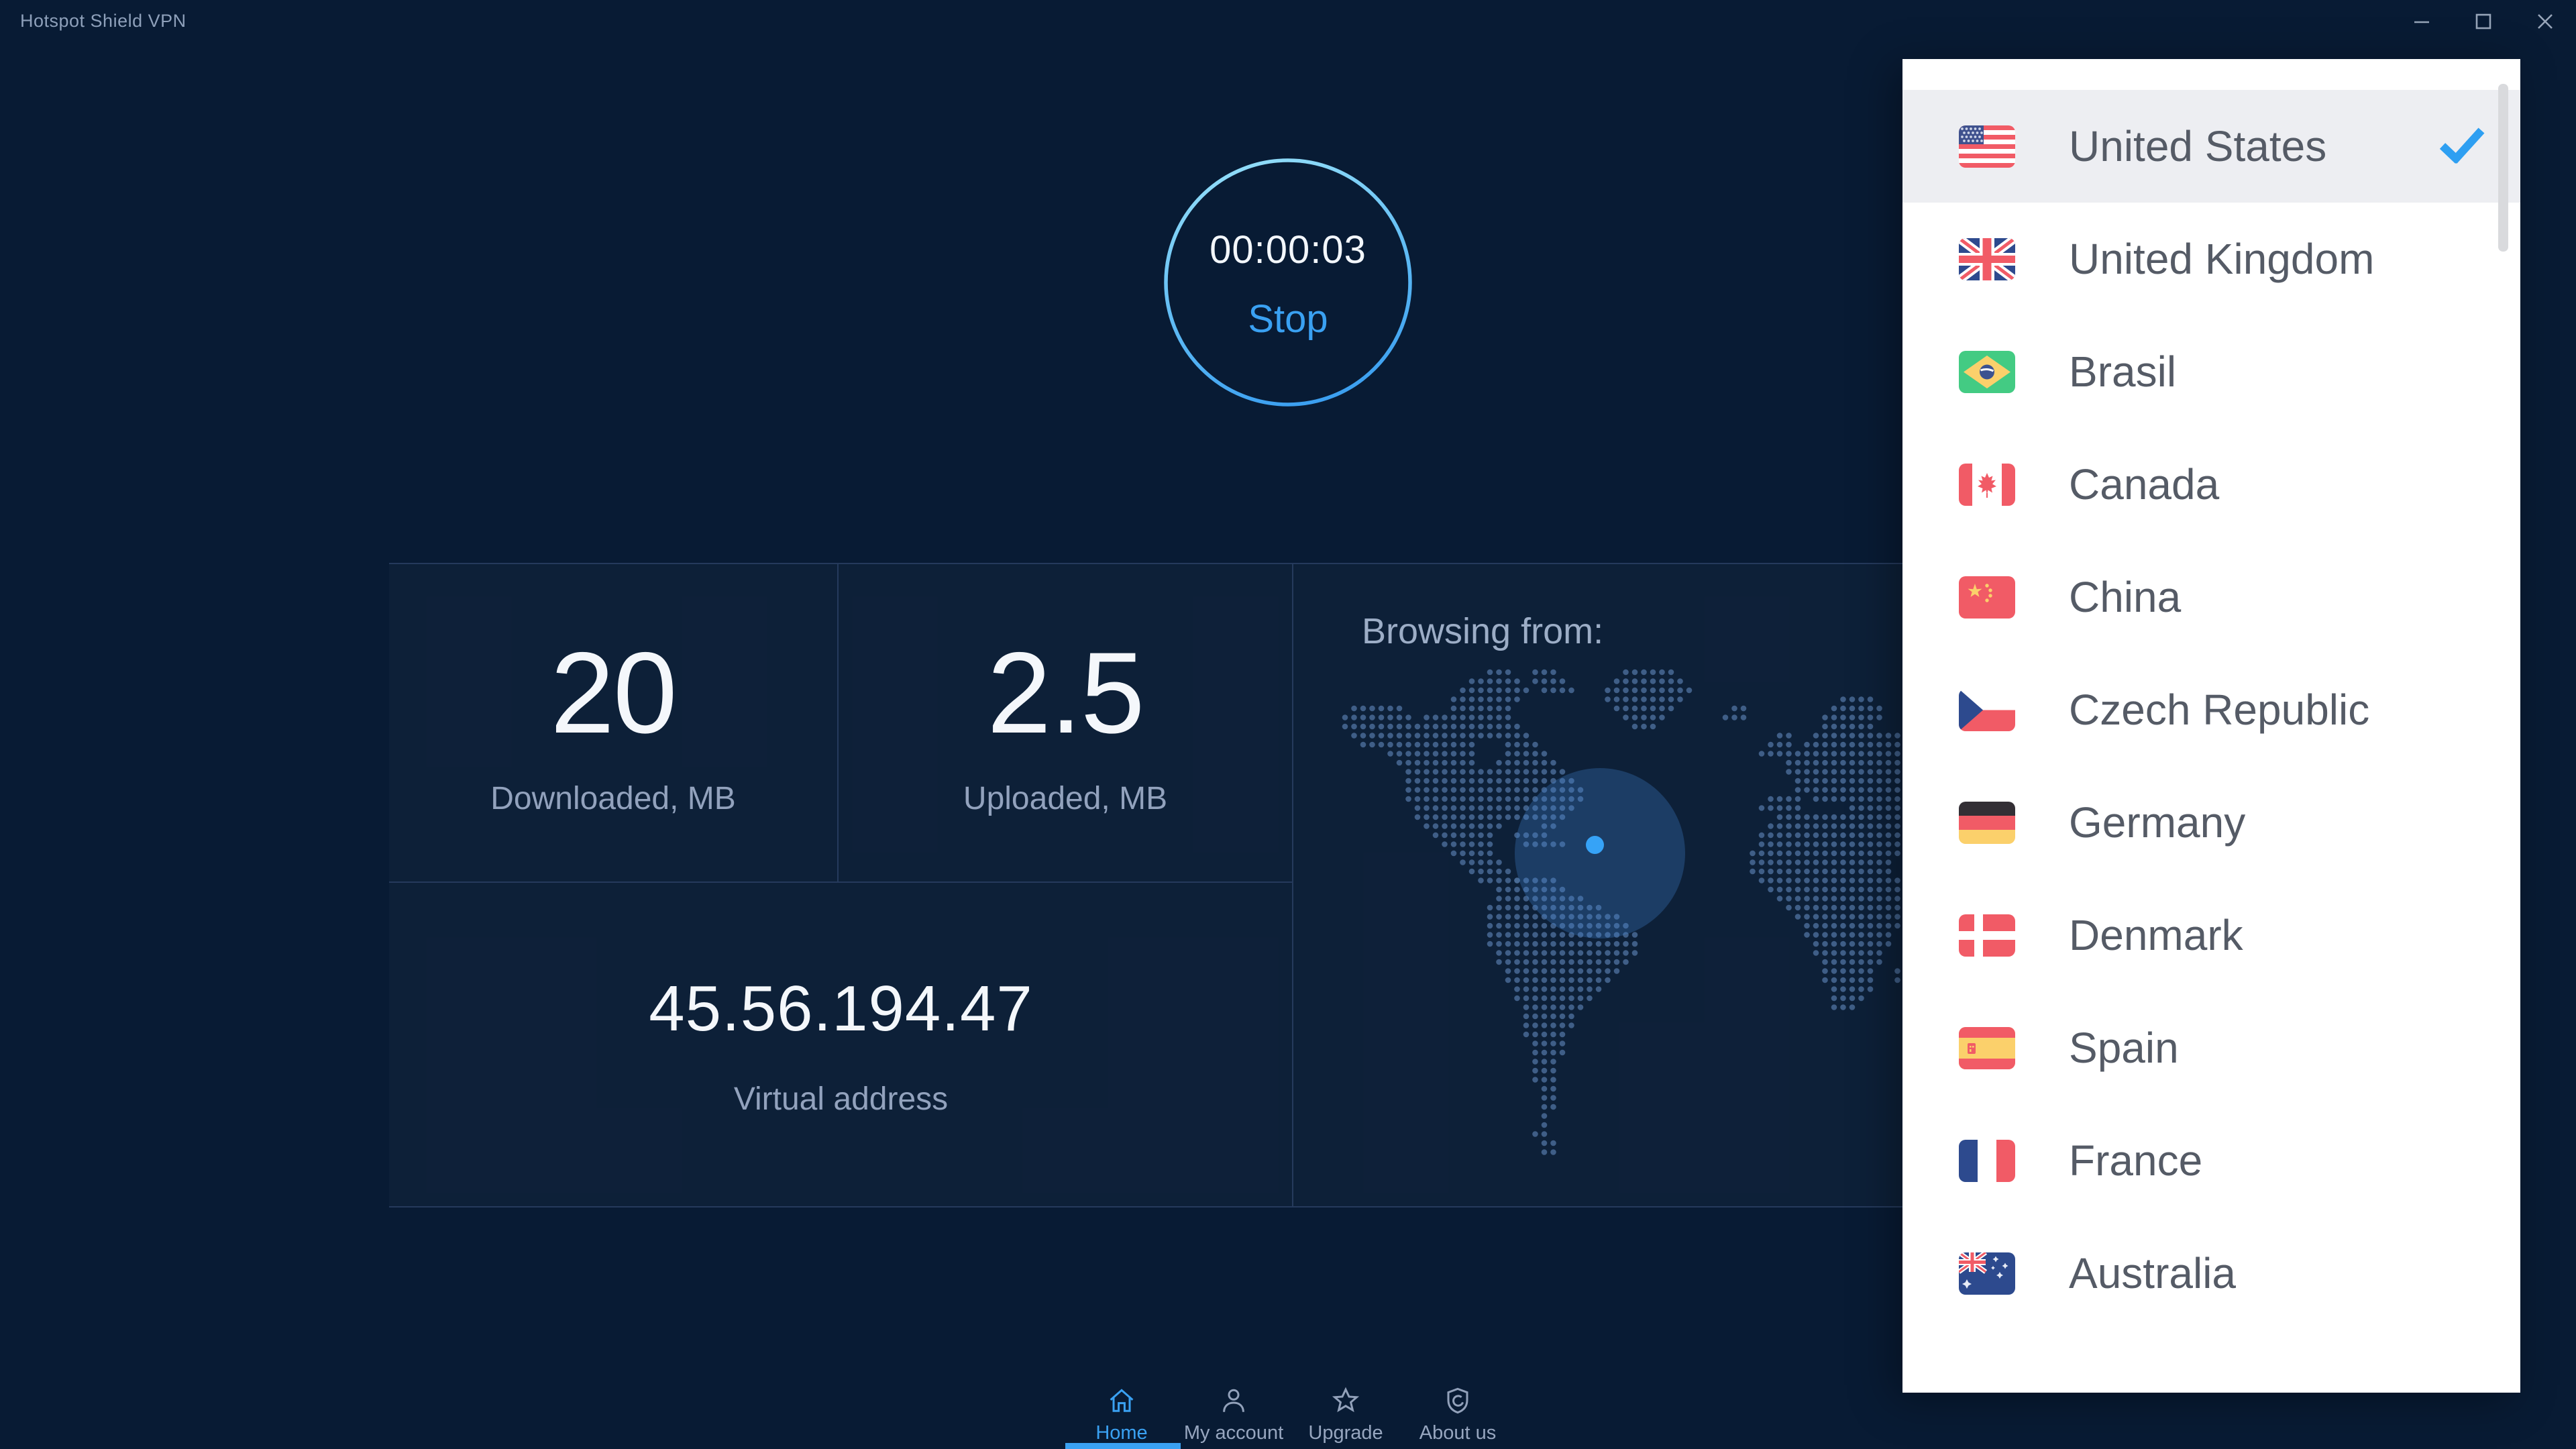 This screenshot has height=1449, width=2576. I want to click on country-row-czech-republic: Czech Republic, so click(2211, 709).